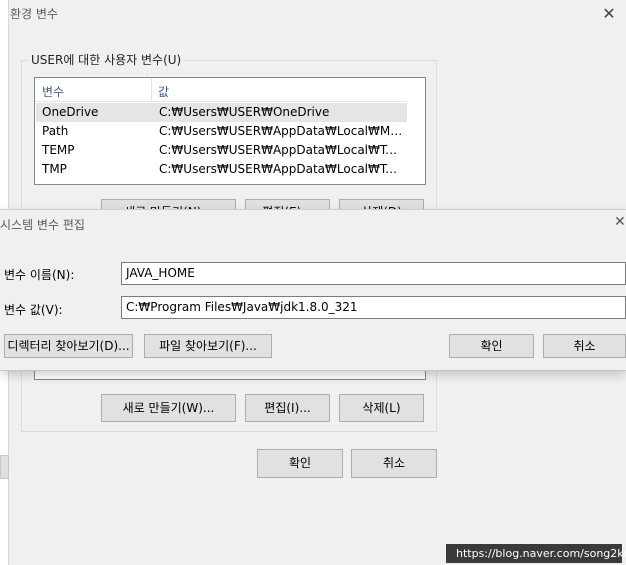  What do you see at coordinates (54, 169) in the screenshot?
I see `variable-name: TMP` at bounding box center [54, 169].